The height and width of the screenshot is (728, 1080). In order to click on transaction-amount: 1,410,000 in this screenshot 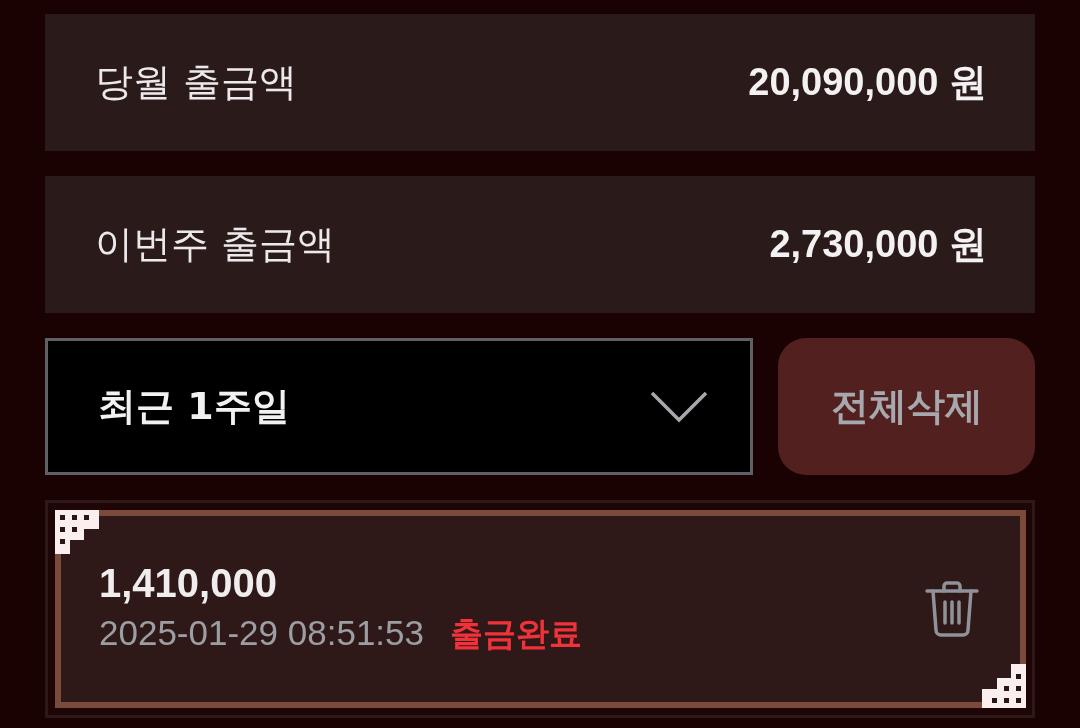, I will do `click(188, 583)`.